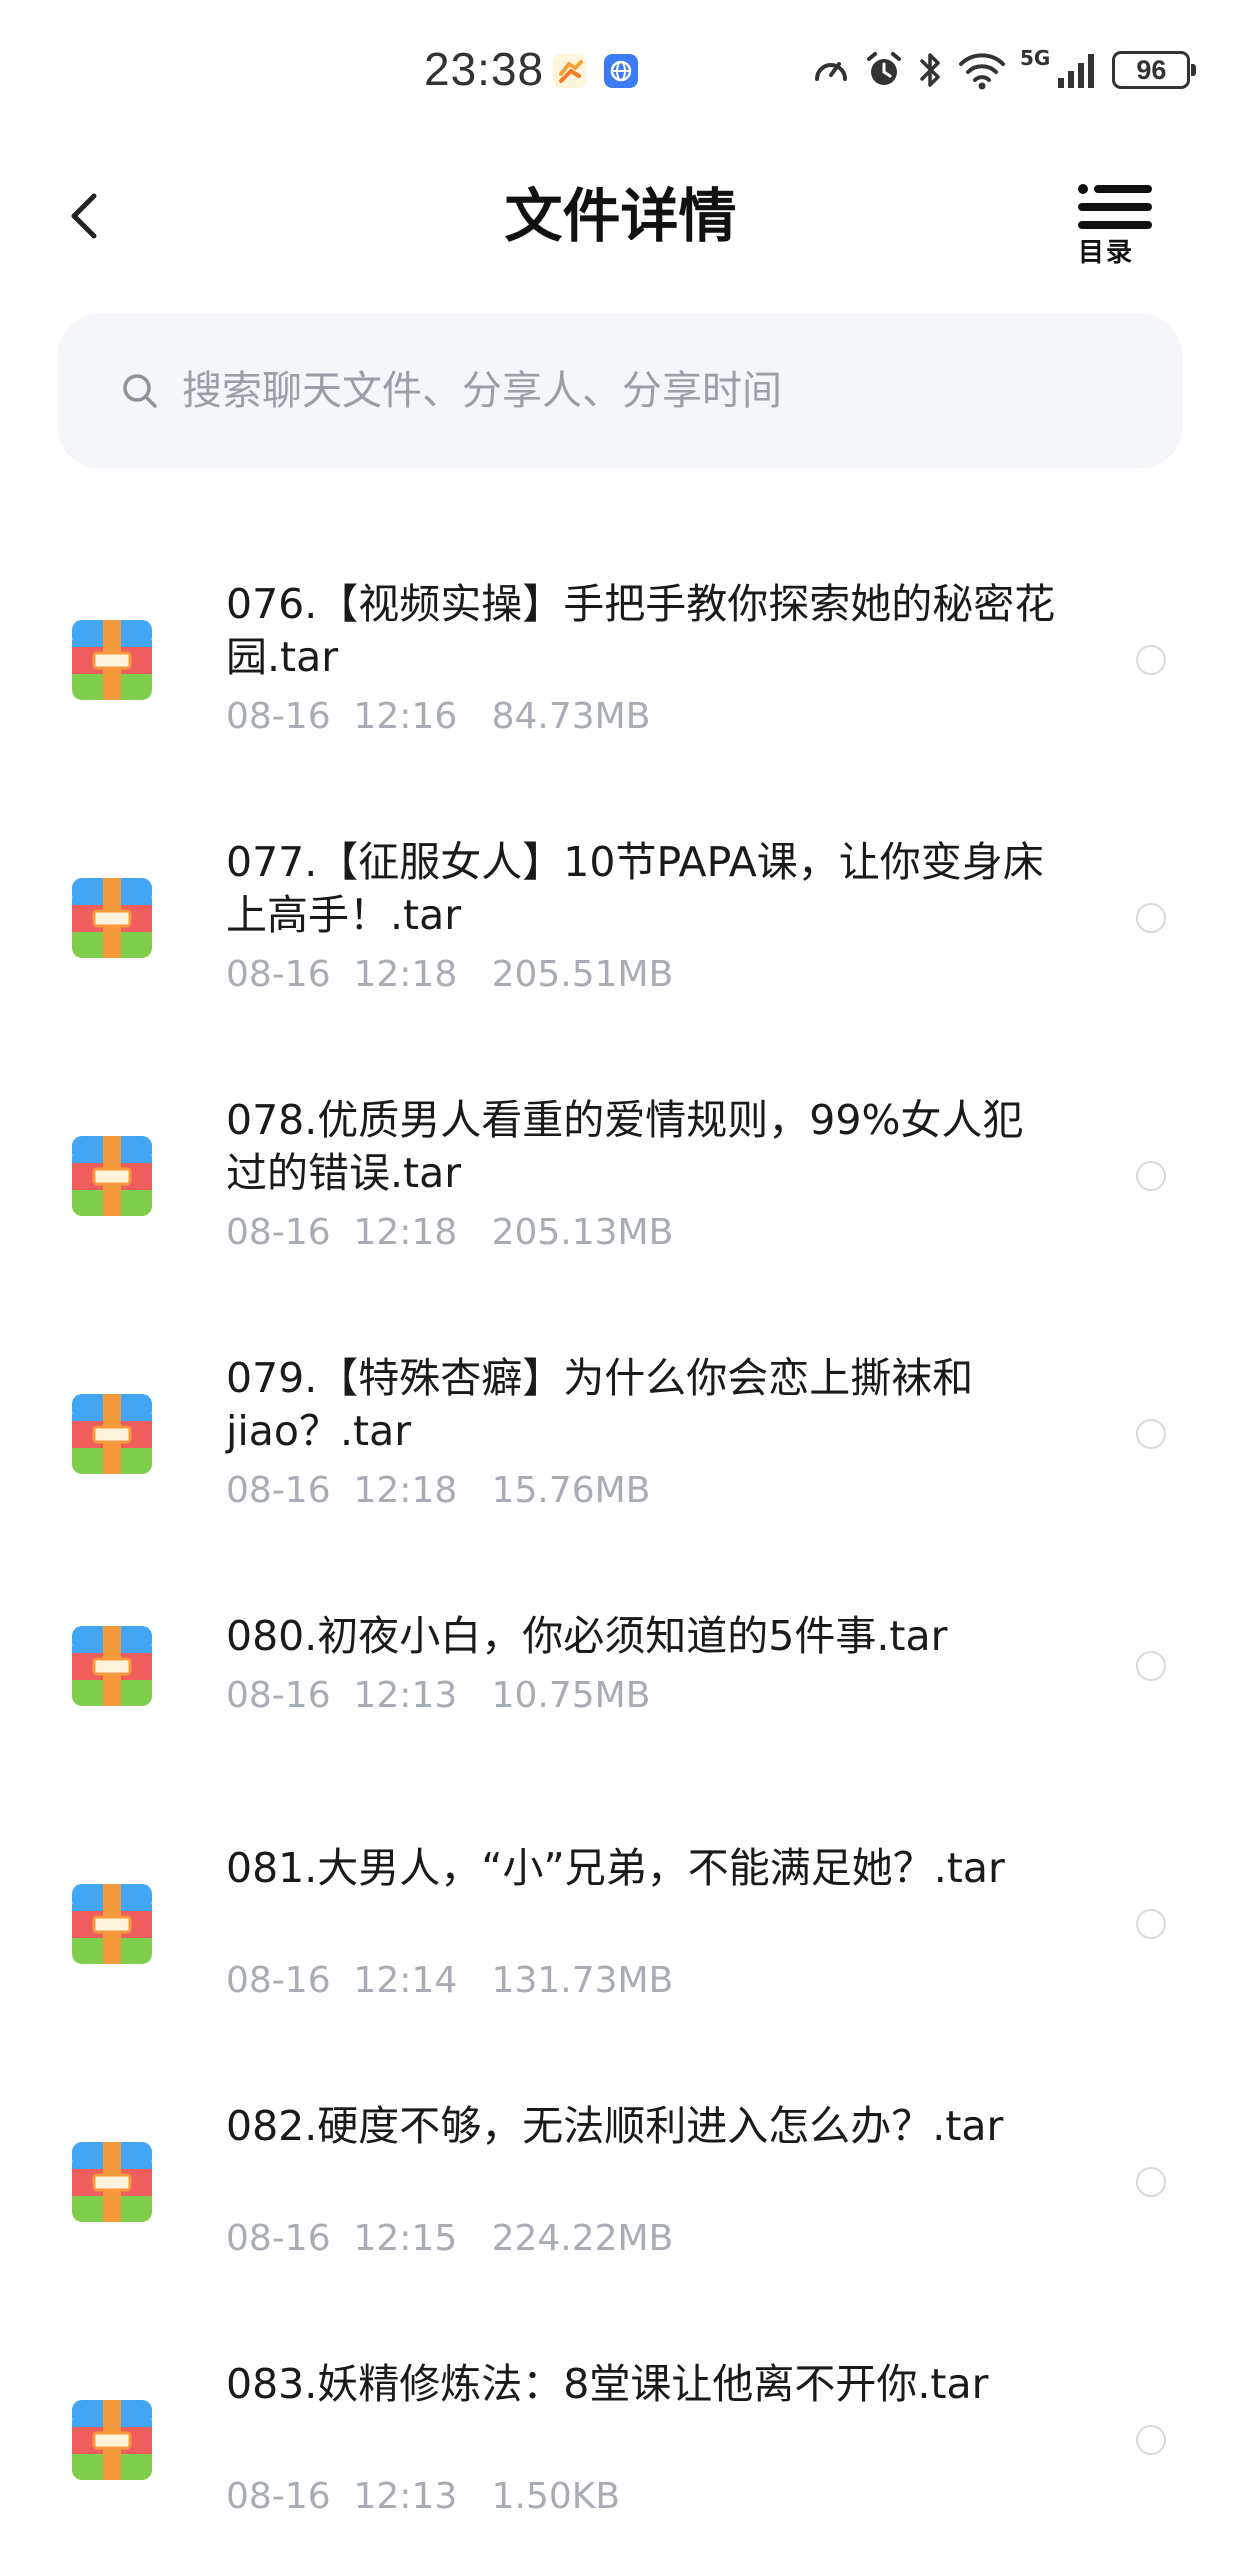 The image size is (1241, 2560). Describe the element at coordinates (621, 71) in the screenshot. I see `browser-notification-icon` at that location.